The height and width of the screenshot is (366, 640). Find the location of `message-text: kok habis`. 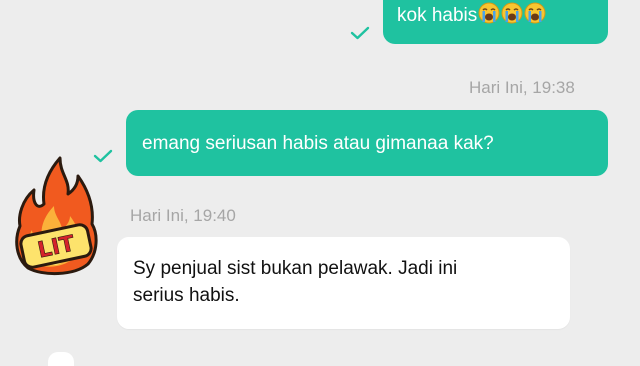

message-text: kok habis is located at coordinates (437, 15).